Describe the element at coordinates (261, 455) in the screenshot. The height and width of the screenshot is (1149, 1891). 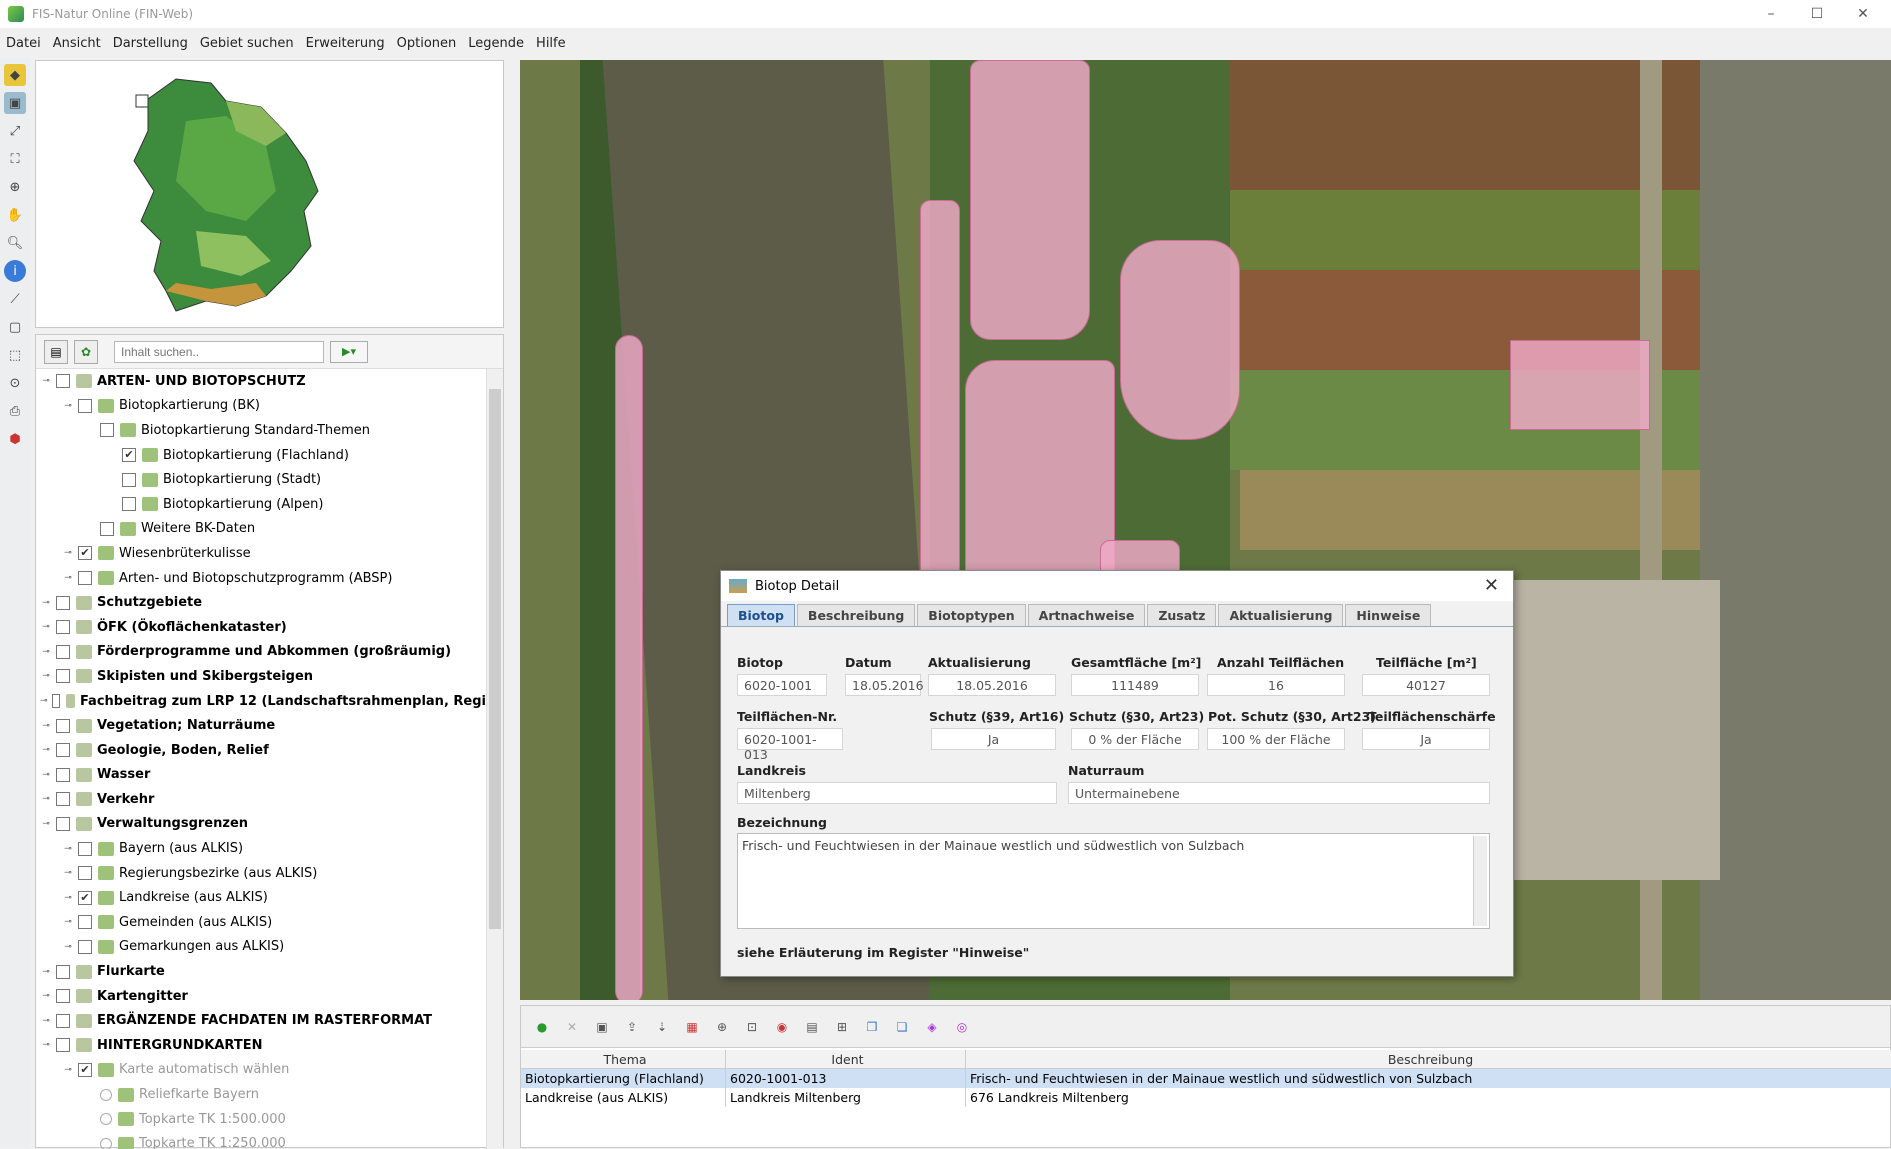
I see `tree-item: ✔ Biotopkartierung (Flachland)` at that location.